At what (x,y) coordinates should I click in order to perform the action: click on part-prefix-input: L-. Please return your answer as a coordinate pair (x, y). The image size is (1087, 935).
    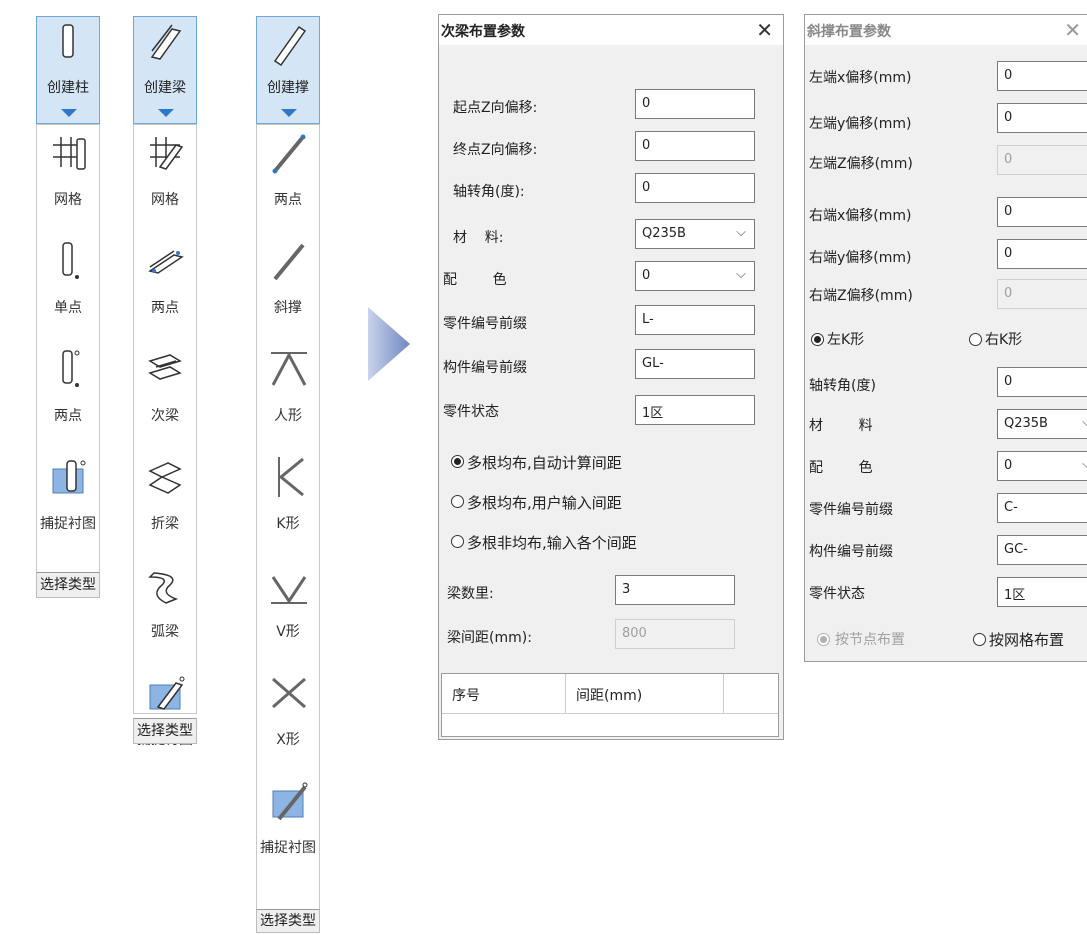
    Looking at the image, I should click on (695, 320).